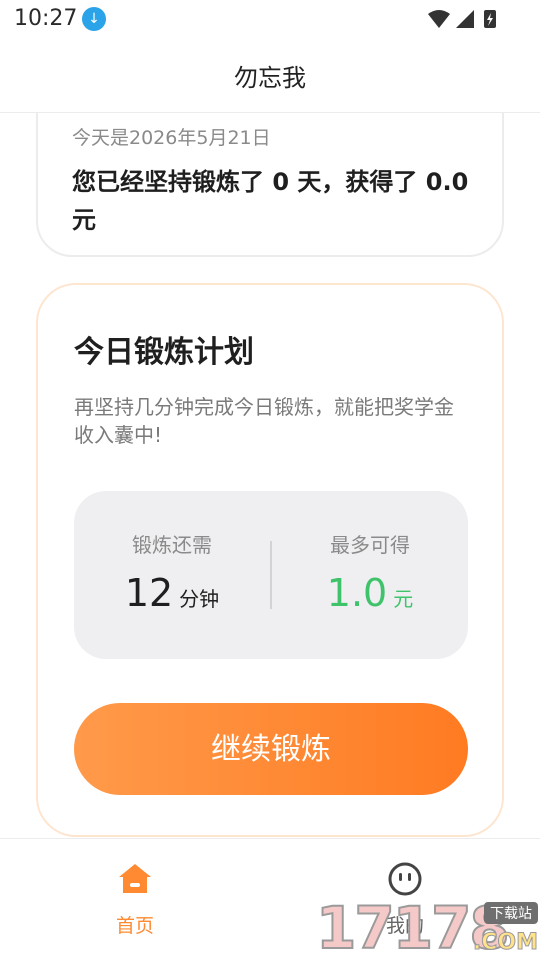  I want to click on reward-unit: 元, so click(403, 599).